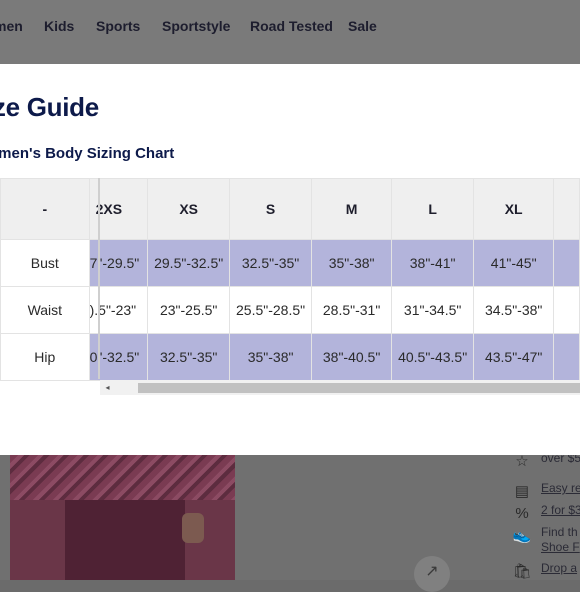 This screenshot has height=592, width=580. I want to click on row-label-waist: Waist, so click(45, 310).